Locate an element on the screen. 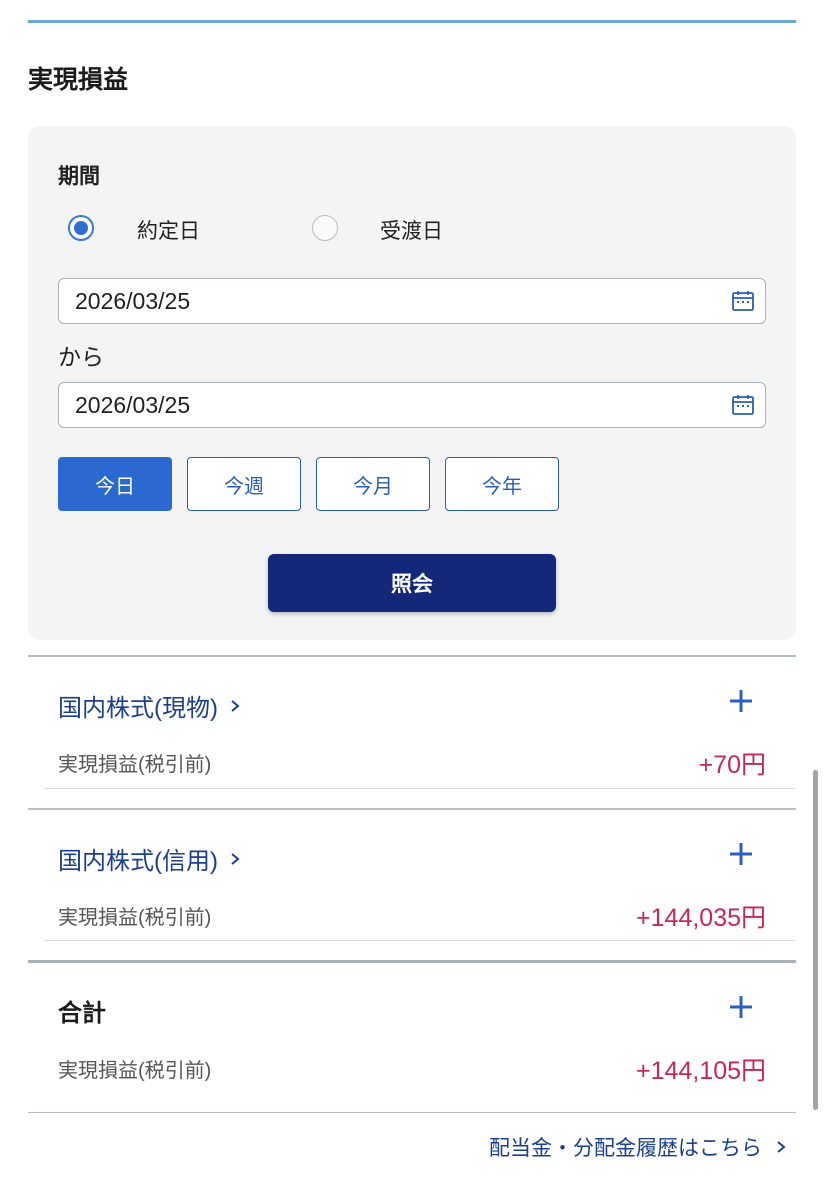  page-title: 実現損益 is located at coordinates (78, 79).